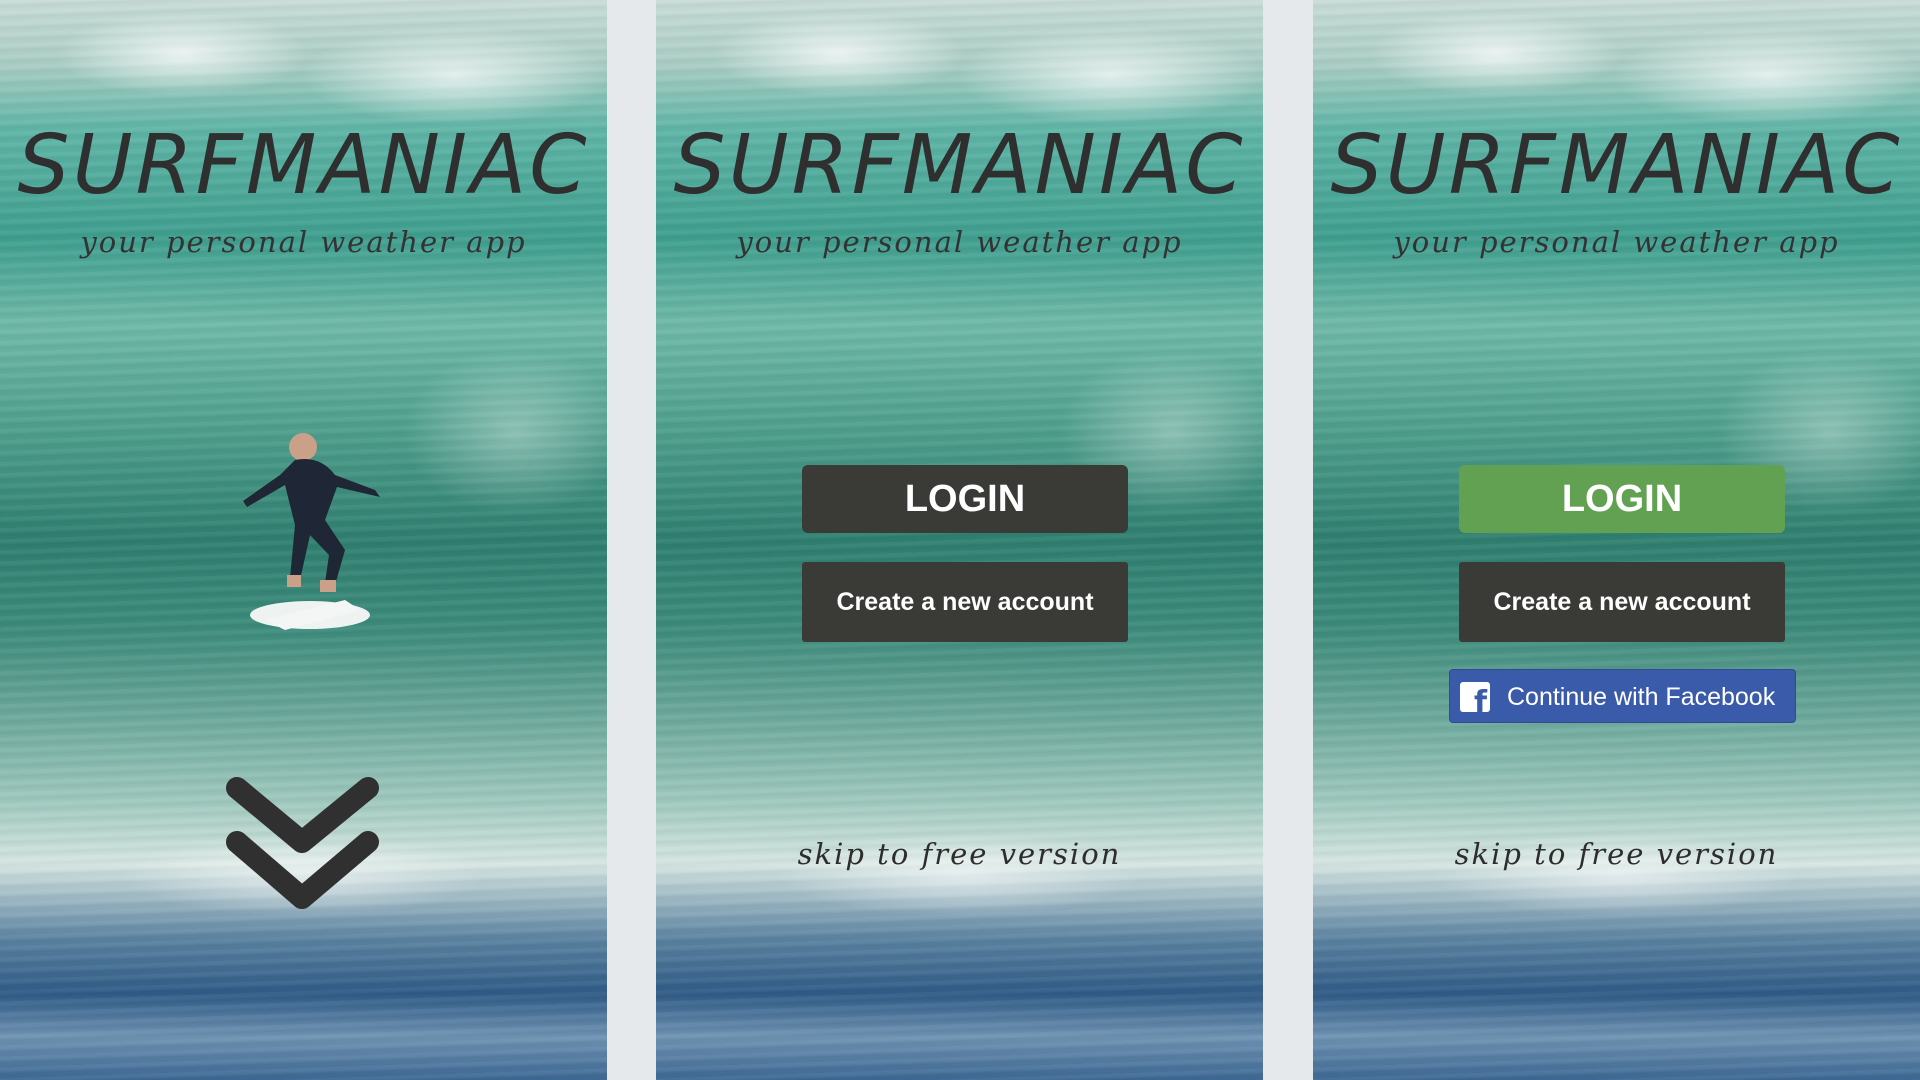  Describe the element at coordinates (302, 845) in the screenshot. I see `scroll-down-chevron-icon` at that location.